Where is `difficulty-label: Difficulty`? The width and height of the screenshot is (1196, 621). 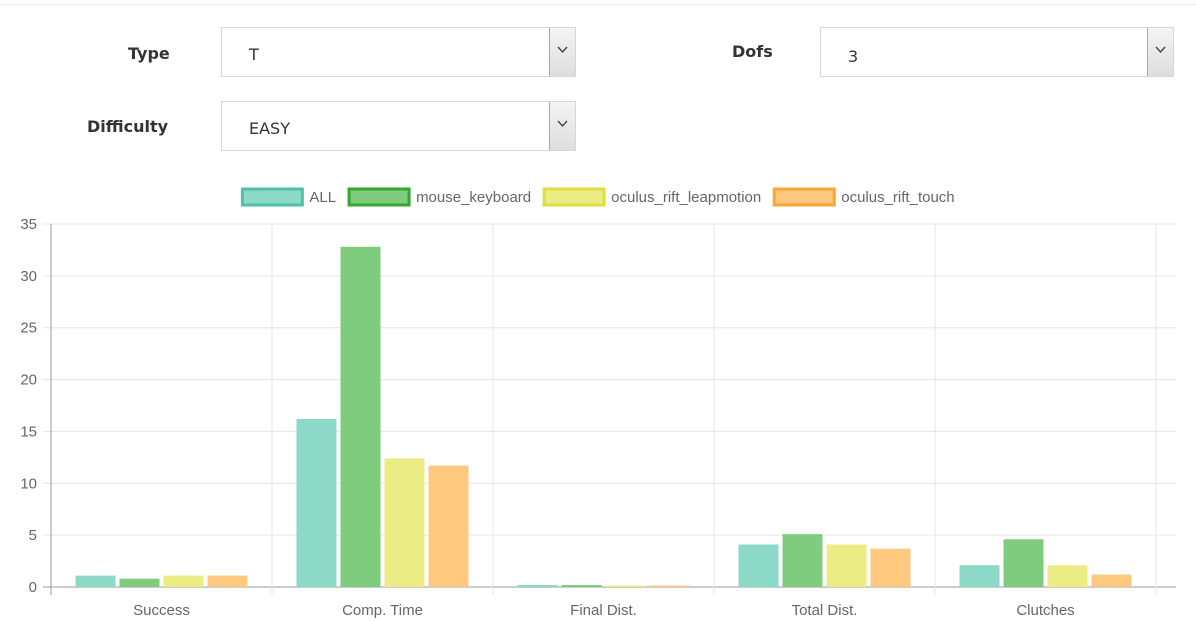
difficulty-label: Difficulty is located at coordinates (128, 126).